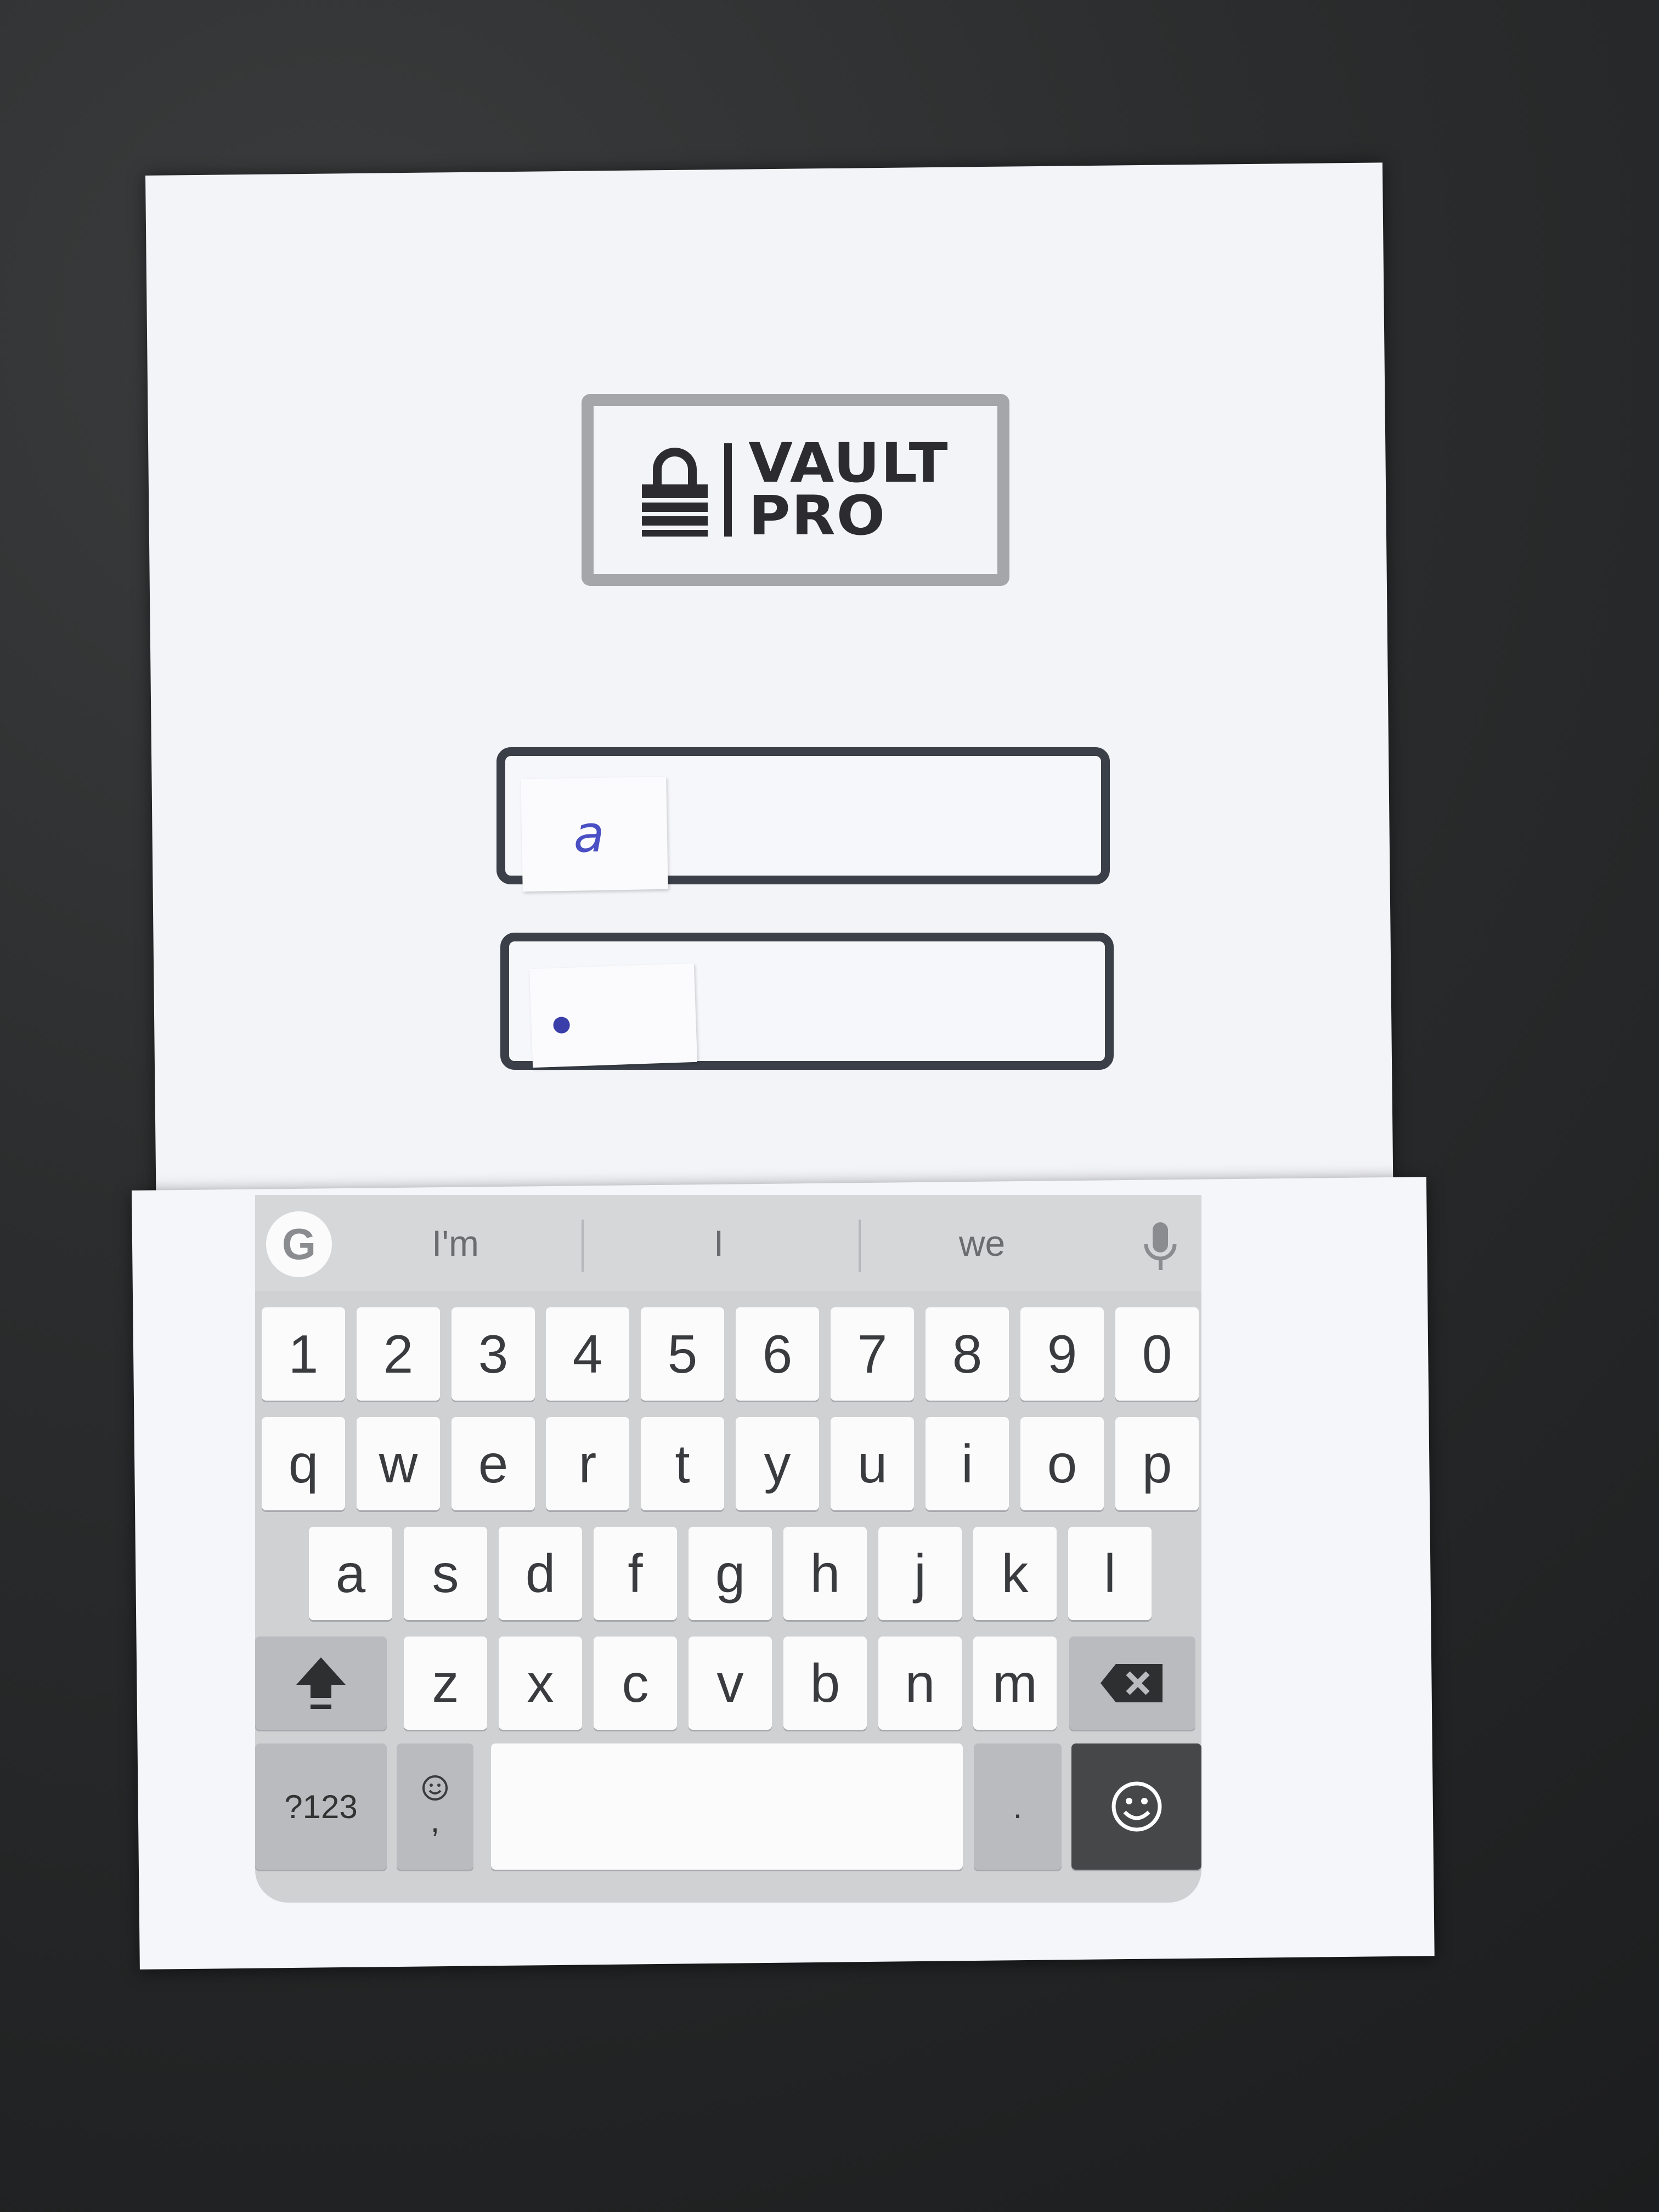  I want to click on period-key: ., so click(1018, 1806).